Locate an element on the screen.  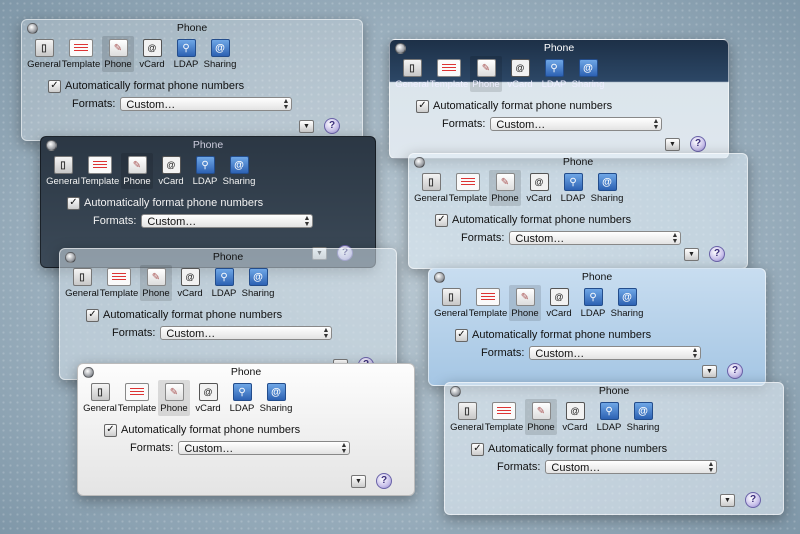
vcard-icon: @ is located at coordinates (152, 48).